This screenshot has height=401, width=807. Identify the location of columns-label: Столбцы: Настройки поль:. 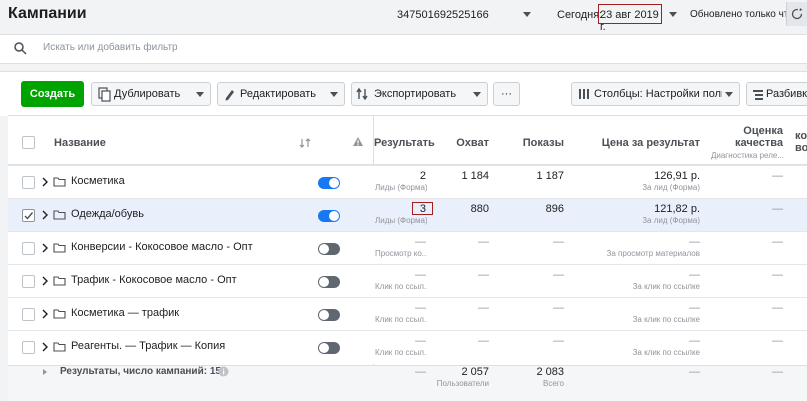
(658, 94).